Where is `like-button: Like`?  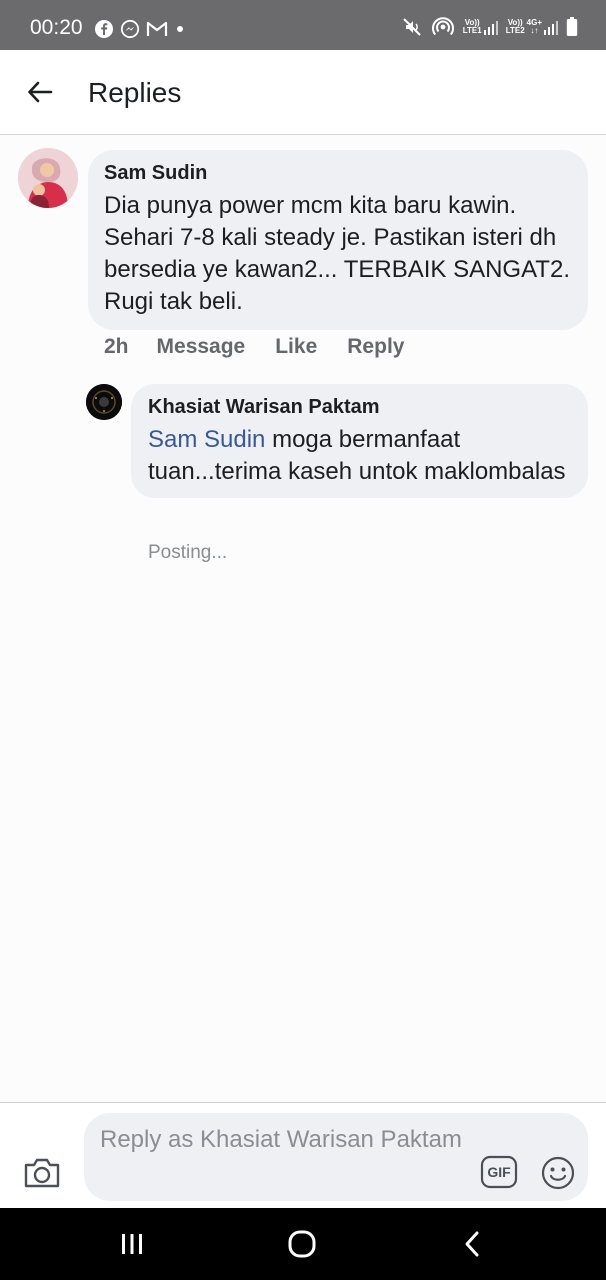
like-button: Like is located at coordinates (296, 347).